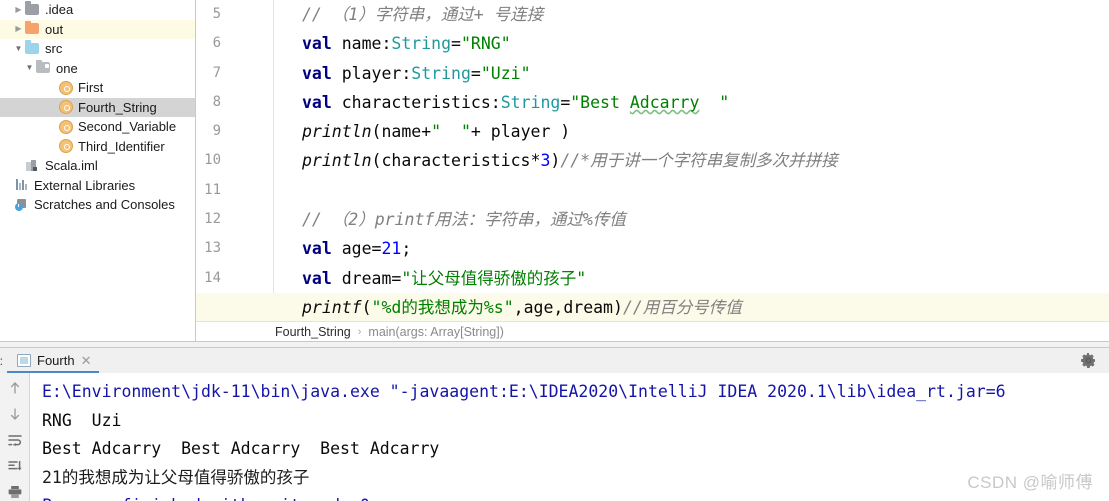 This screenshot has width=1109, height=501. I want to click on tree-item-fourth-string: Fourth_String, so click(97, 107).